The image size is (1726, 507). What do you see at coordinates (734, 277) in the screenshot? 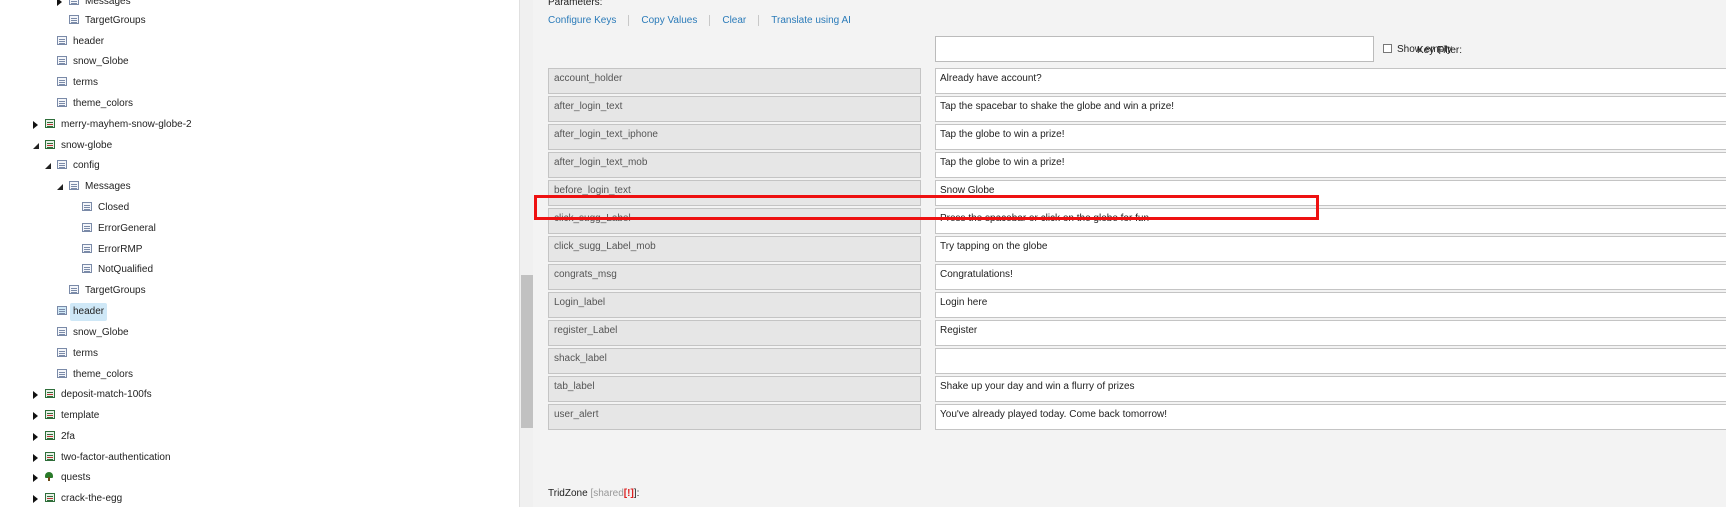
I see `parameter-key: congrats_msg` at bounding box center [734, 277].